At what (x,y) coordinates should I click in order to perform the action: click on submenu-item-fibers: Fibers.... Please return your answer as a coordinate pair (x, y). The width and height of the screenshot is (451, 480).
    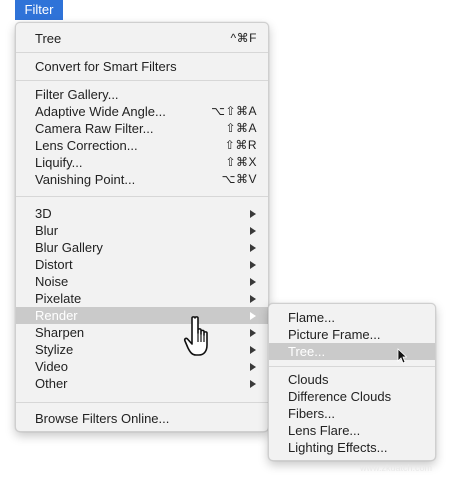
    Looking at the image, I should click on (352, 413).